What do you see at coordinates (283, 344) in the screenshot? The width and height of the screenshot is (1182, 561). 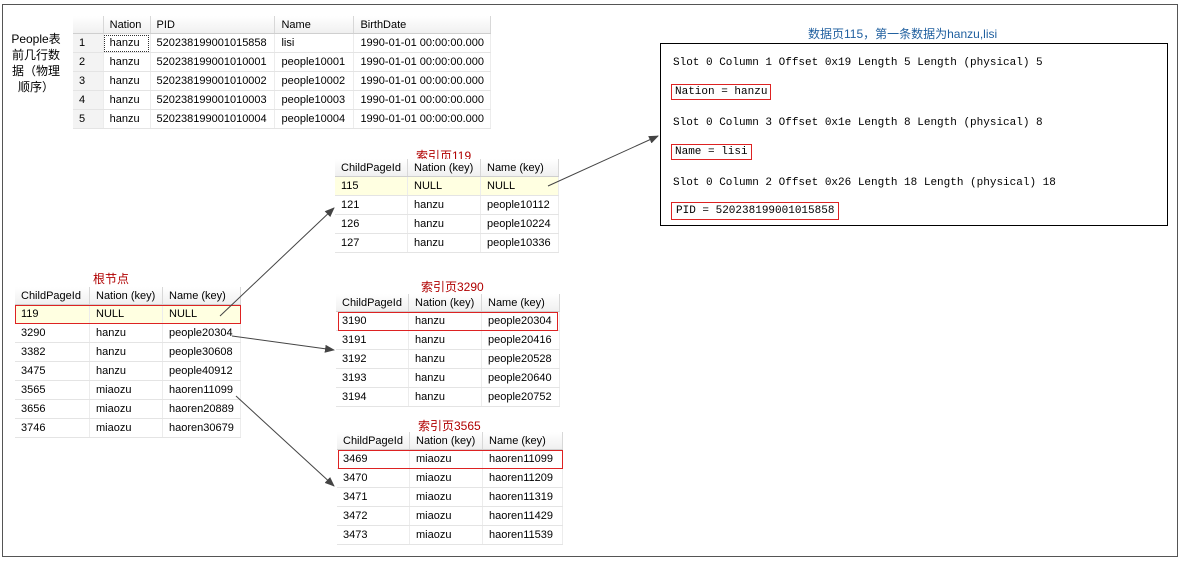 I see `arrow-root-to-index3290` at bounding box center [283, 344].